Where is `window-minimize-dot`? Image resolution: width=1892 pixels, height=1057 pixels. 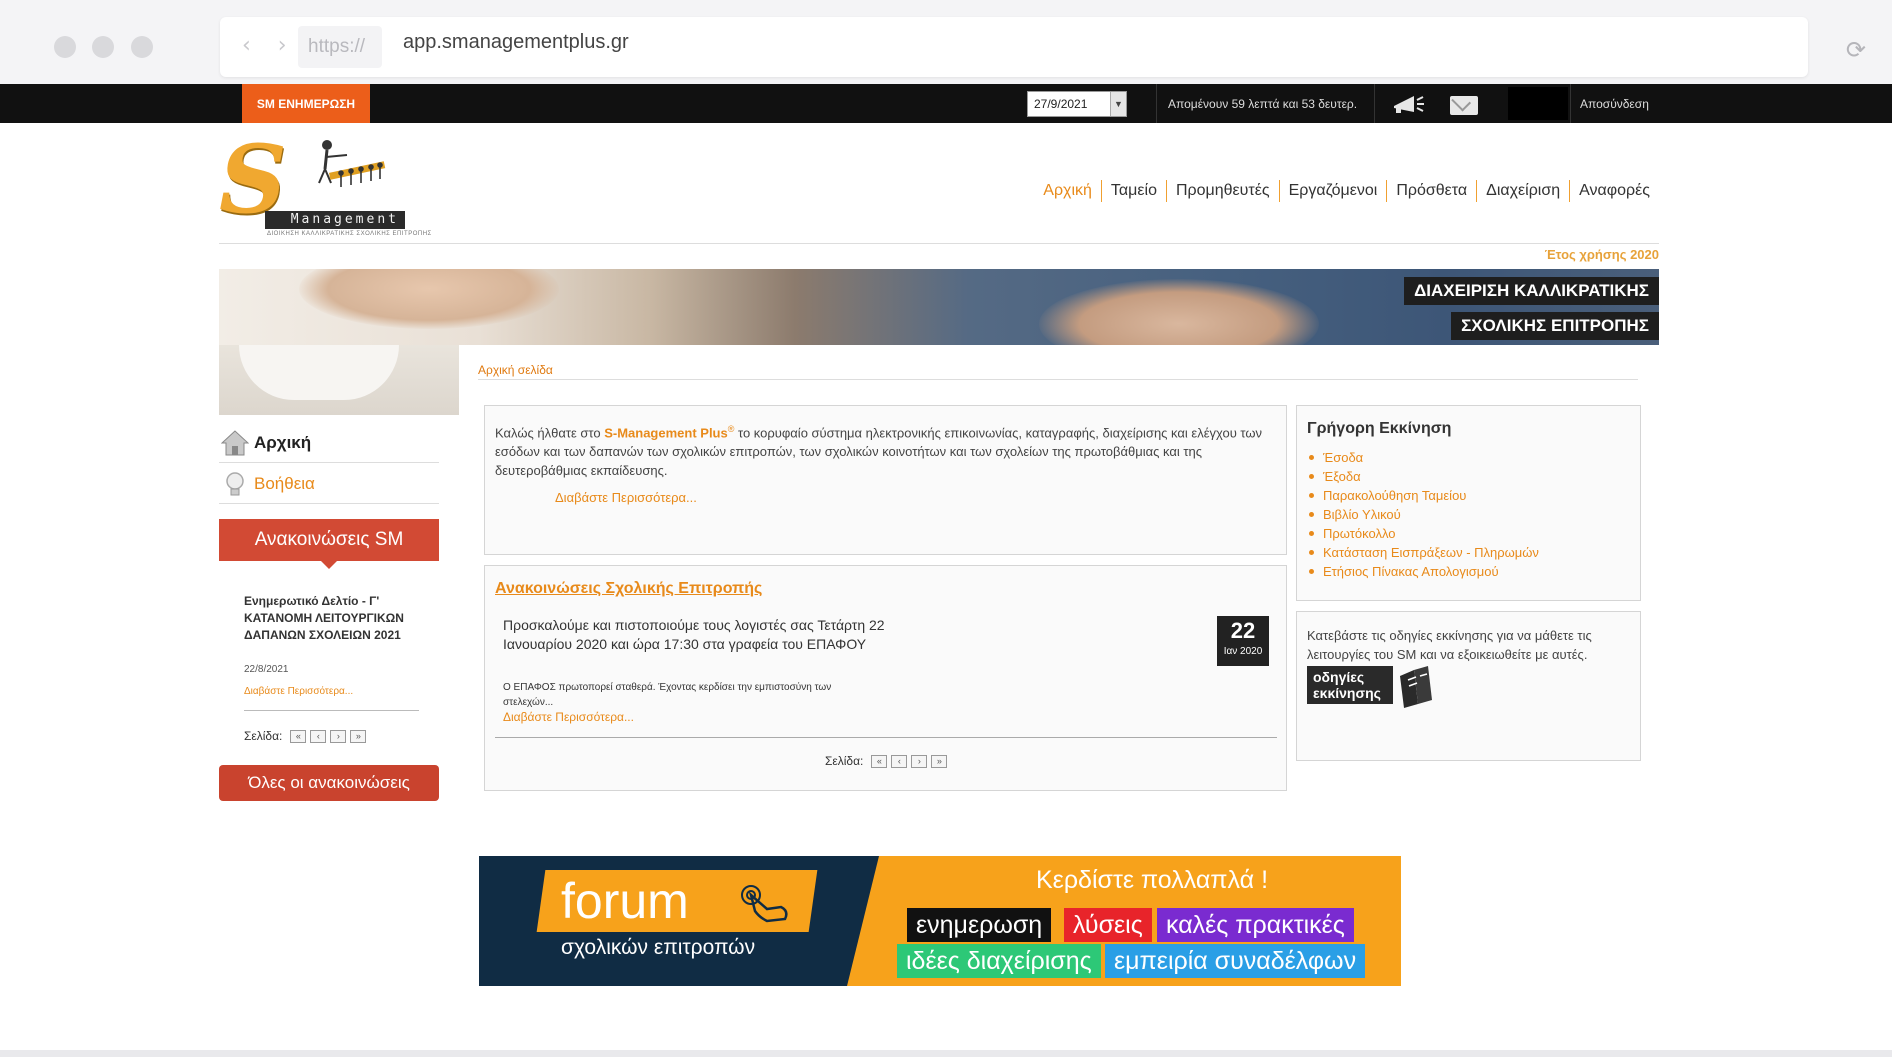
window-minimize-dot is located at coordinates (103, 47).